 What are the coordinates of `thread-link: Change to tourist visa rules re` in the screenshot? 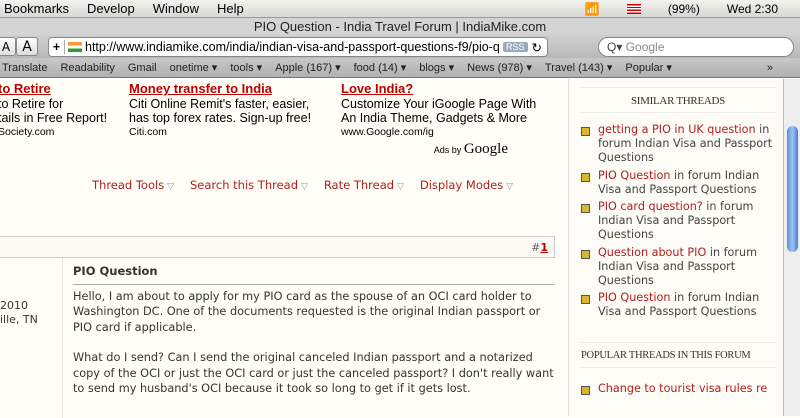 It's located at (682, 388).